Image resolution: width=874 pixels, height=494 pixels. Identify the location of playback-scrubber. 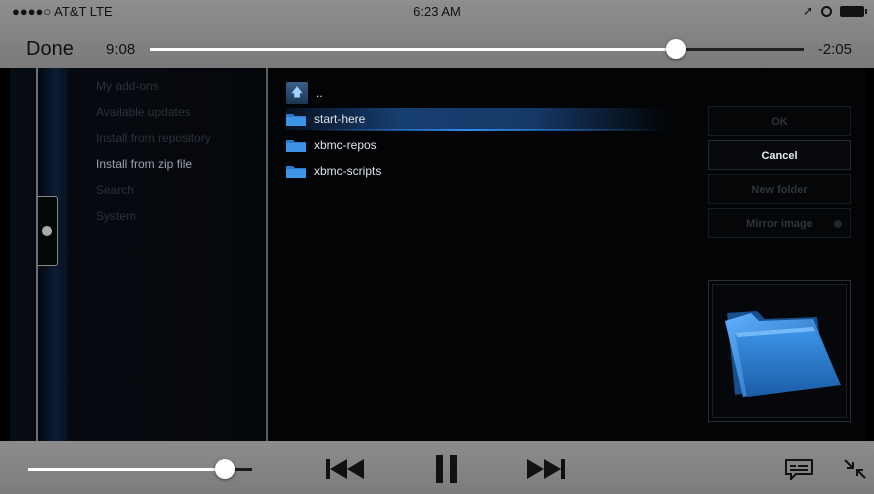
(477, 49).